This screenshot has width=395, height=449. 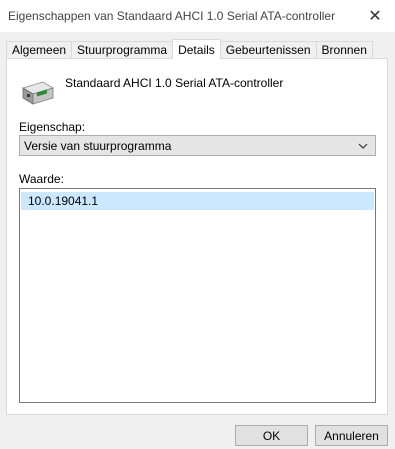 What do you see at coordinates (197, 145) in the screenshot?
I see `property-select: Versie van stuurprogramma` at bounding box center [197, 145].